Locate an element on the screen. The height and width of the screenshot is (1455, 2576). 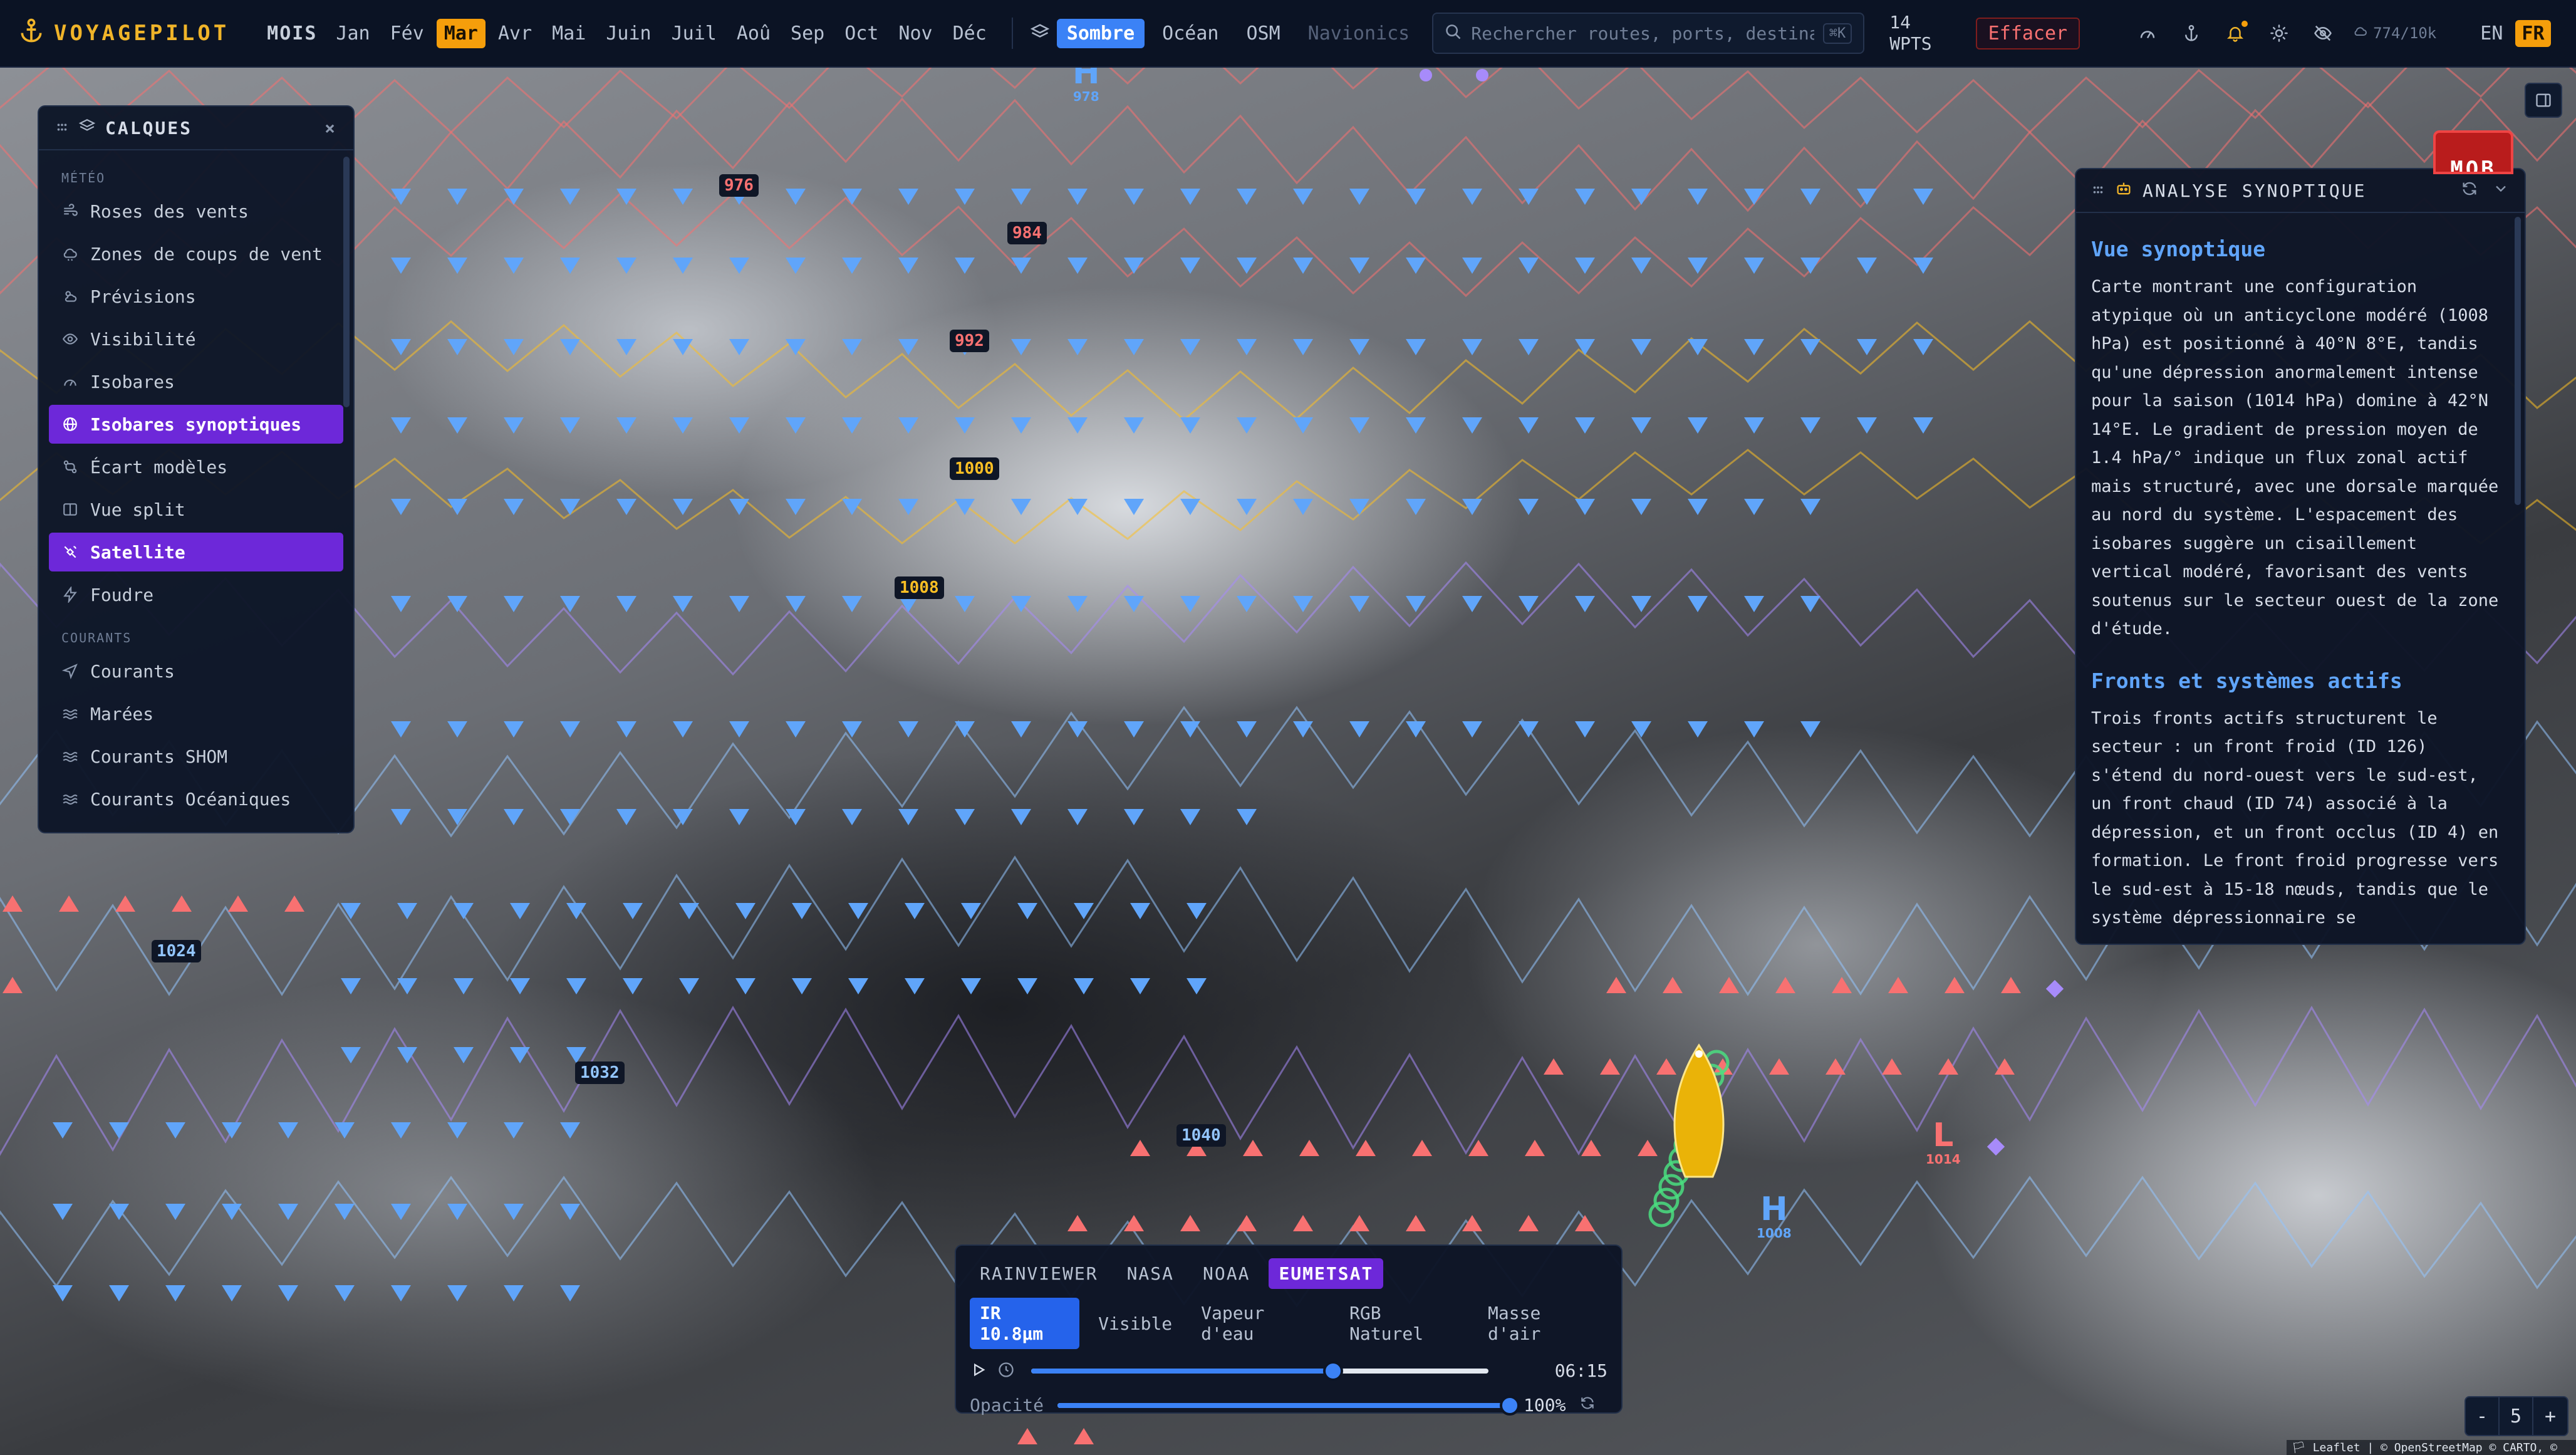
brand: VOYAGEPILOT is located at coordinates (123, 33).